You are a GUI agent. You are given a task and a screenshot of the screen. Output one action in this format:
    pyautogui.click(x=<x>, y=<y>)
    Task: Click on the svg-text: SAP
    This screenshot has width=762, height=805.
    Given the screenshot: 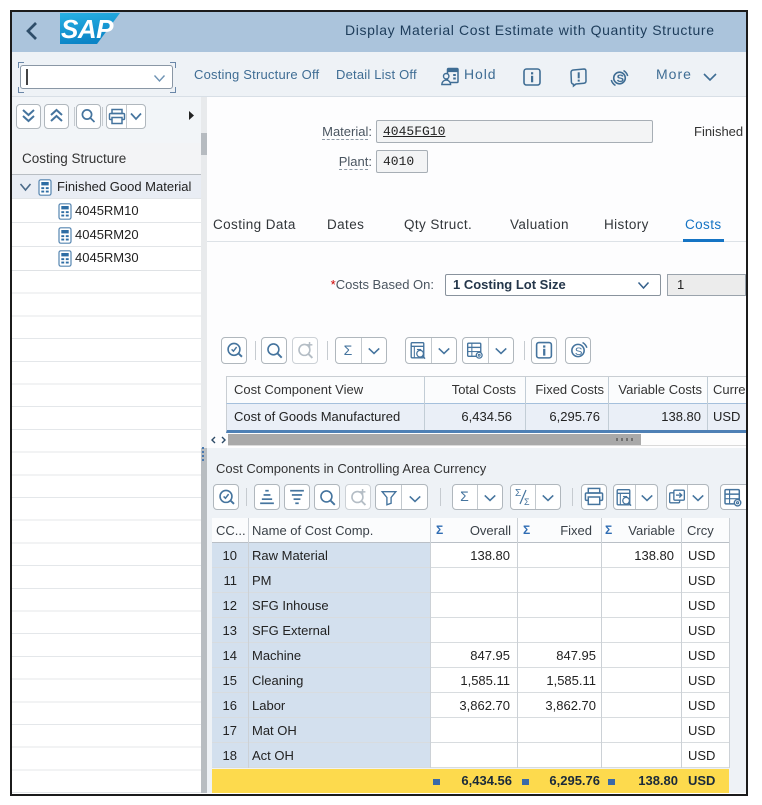 What is the action you would take?
    pyautogui.click(x=87, y=29)
    